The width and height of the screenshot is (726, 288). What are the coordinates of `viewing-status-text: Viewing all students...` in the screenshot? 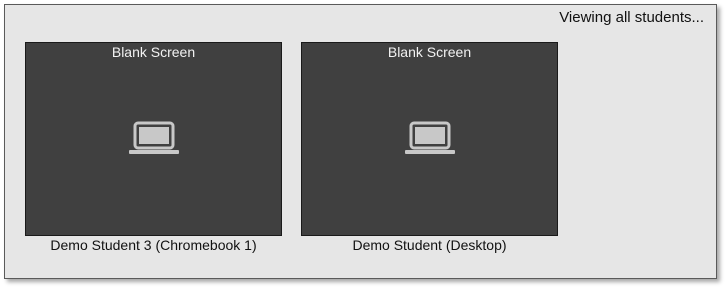 It's located at (631, 17).